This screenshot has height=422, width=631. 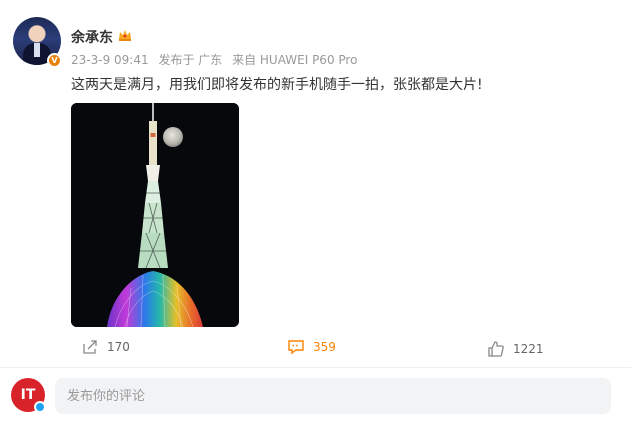 I want to click on tower-moon-image, so click(x=155, y=215).